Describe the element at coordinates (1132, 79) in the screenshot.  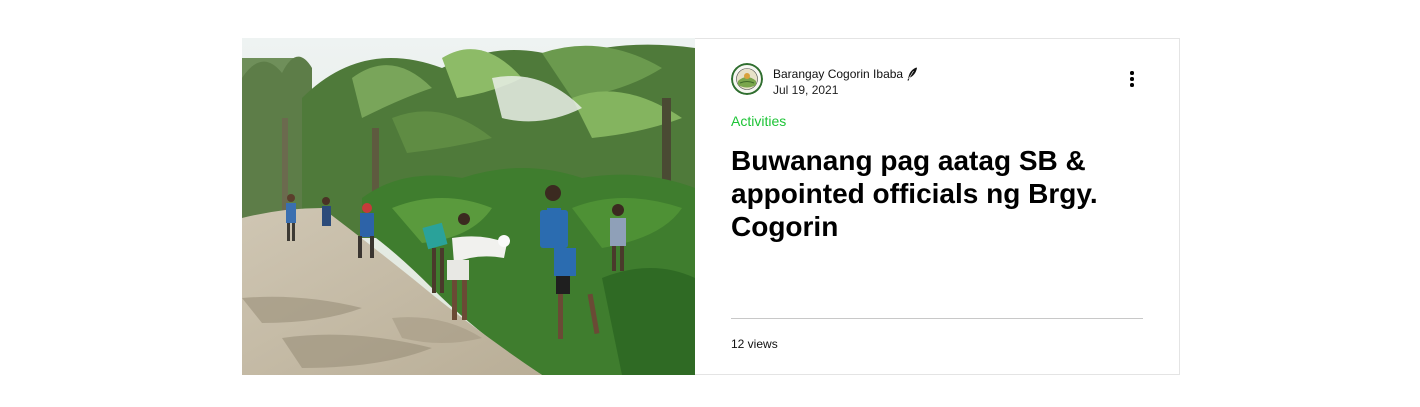
I see `more-vertical-icon` at that location.